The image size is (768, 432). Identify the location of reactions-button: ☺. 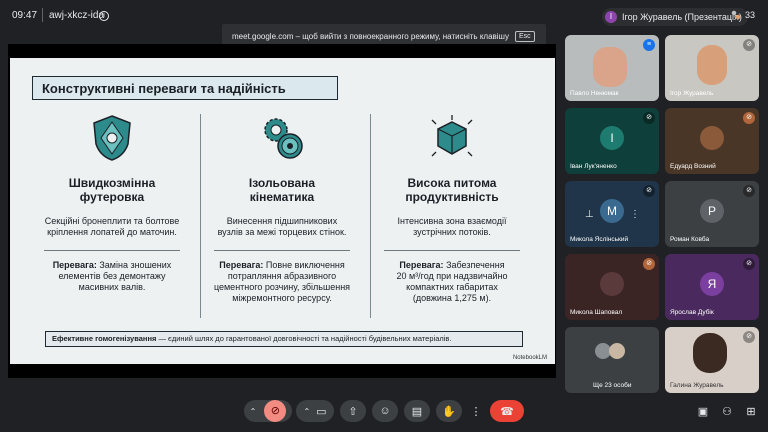
(385, 411).